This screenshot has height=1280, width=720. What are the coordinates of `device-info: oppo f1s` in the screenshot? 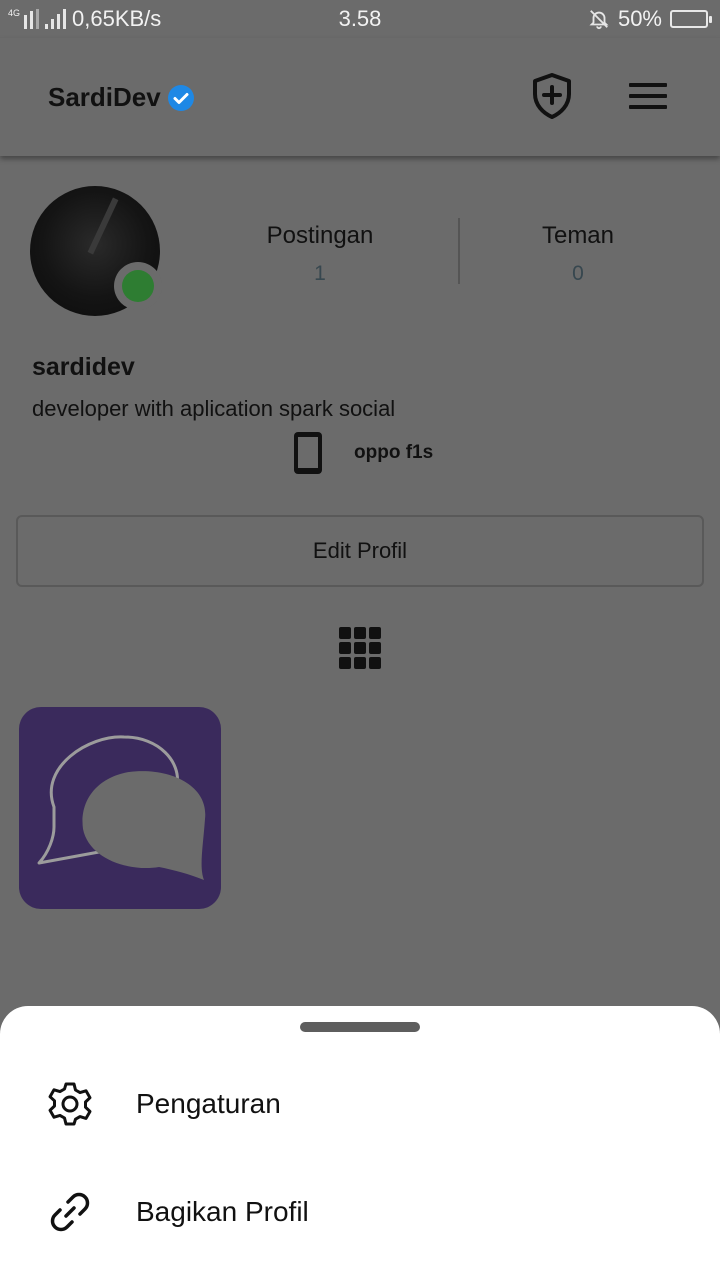 It's located at (362, 453).